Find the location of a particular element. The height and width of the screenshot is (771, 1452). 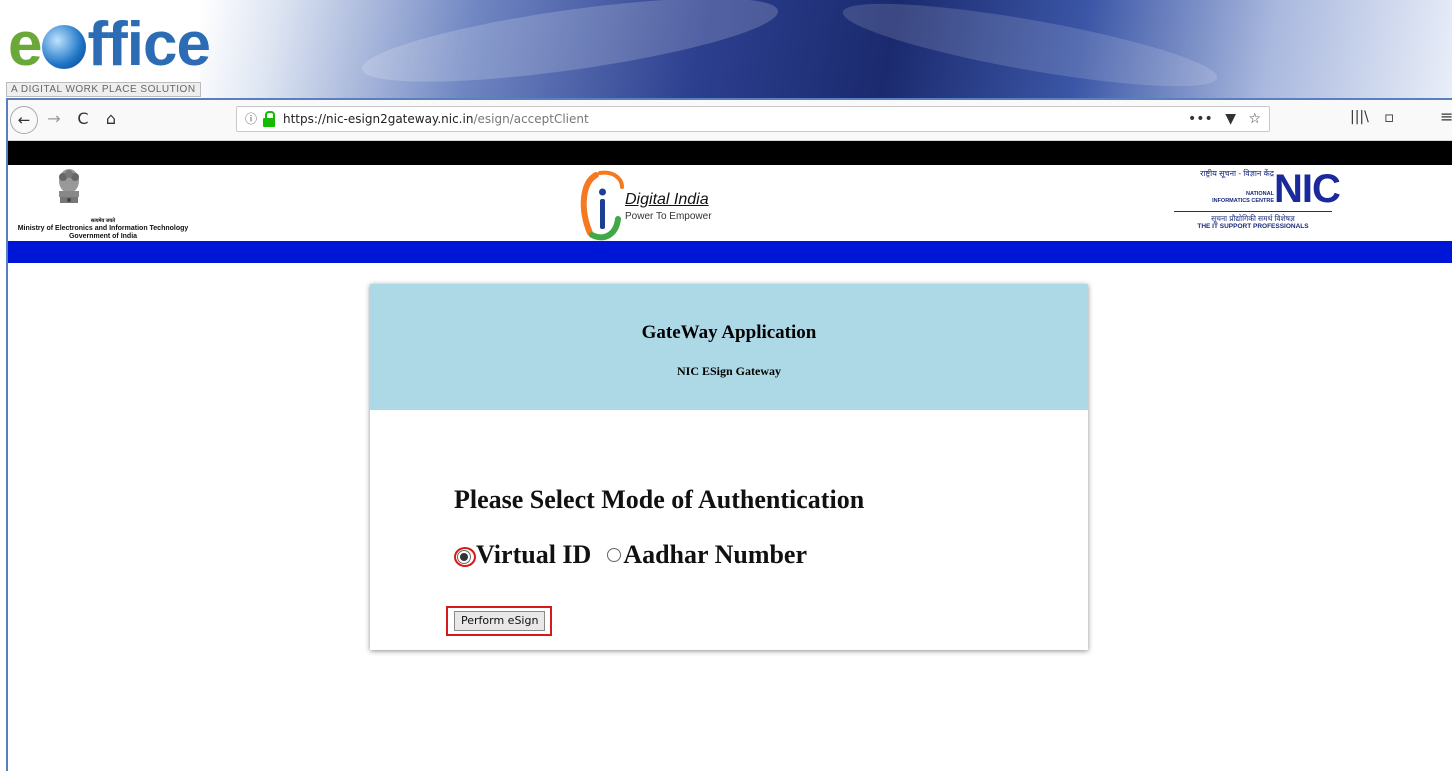

nic-eng-line-1: NATIONAL is located at coordinates (1259, 194).